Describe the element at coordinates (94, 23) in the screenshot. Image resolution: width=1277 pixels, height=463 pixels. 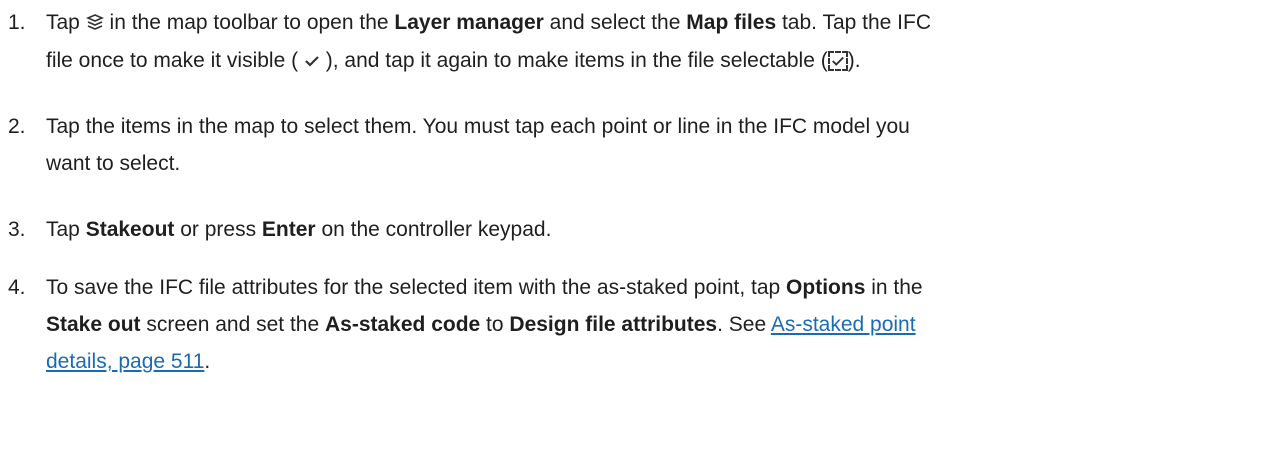
I see `layers-icon` at that location.